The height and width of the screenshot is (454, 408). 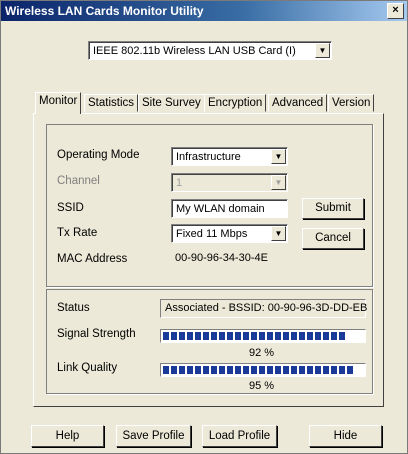 I want to click on title-bar: Wireless LAN Cards Monitor Utility ×, so click(x=204, y=11).